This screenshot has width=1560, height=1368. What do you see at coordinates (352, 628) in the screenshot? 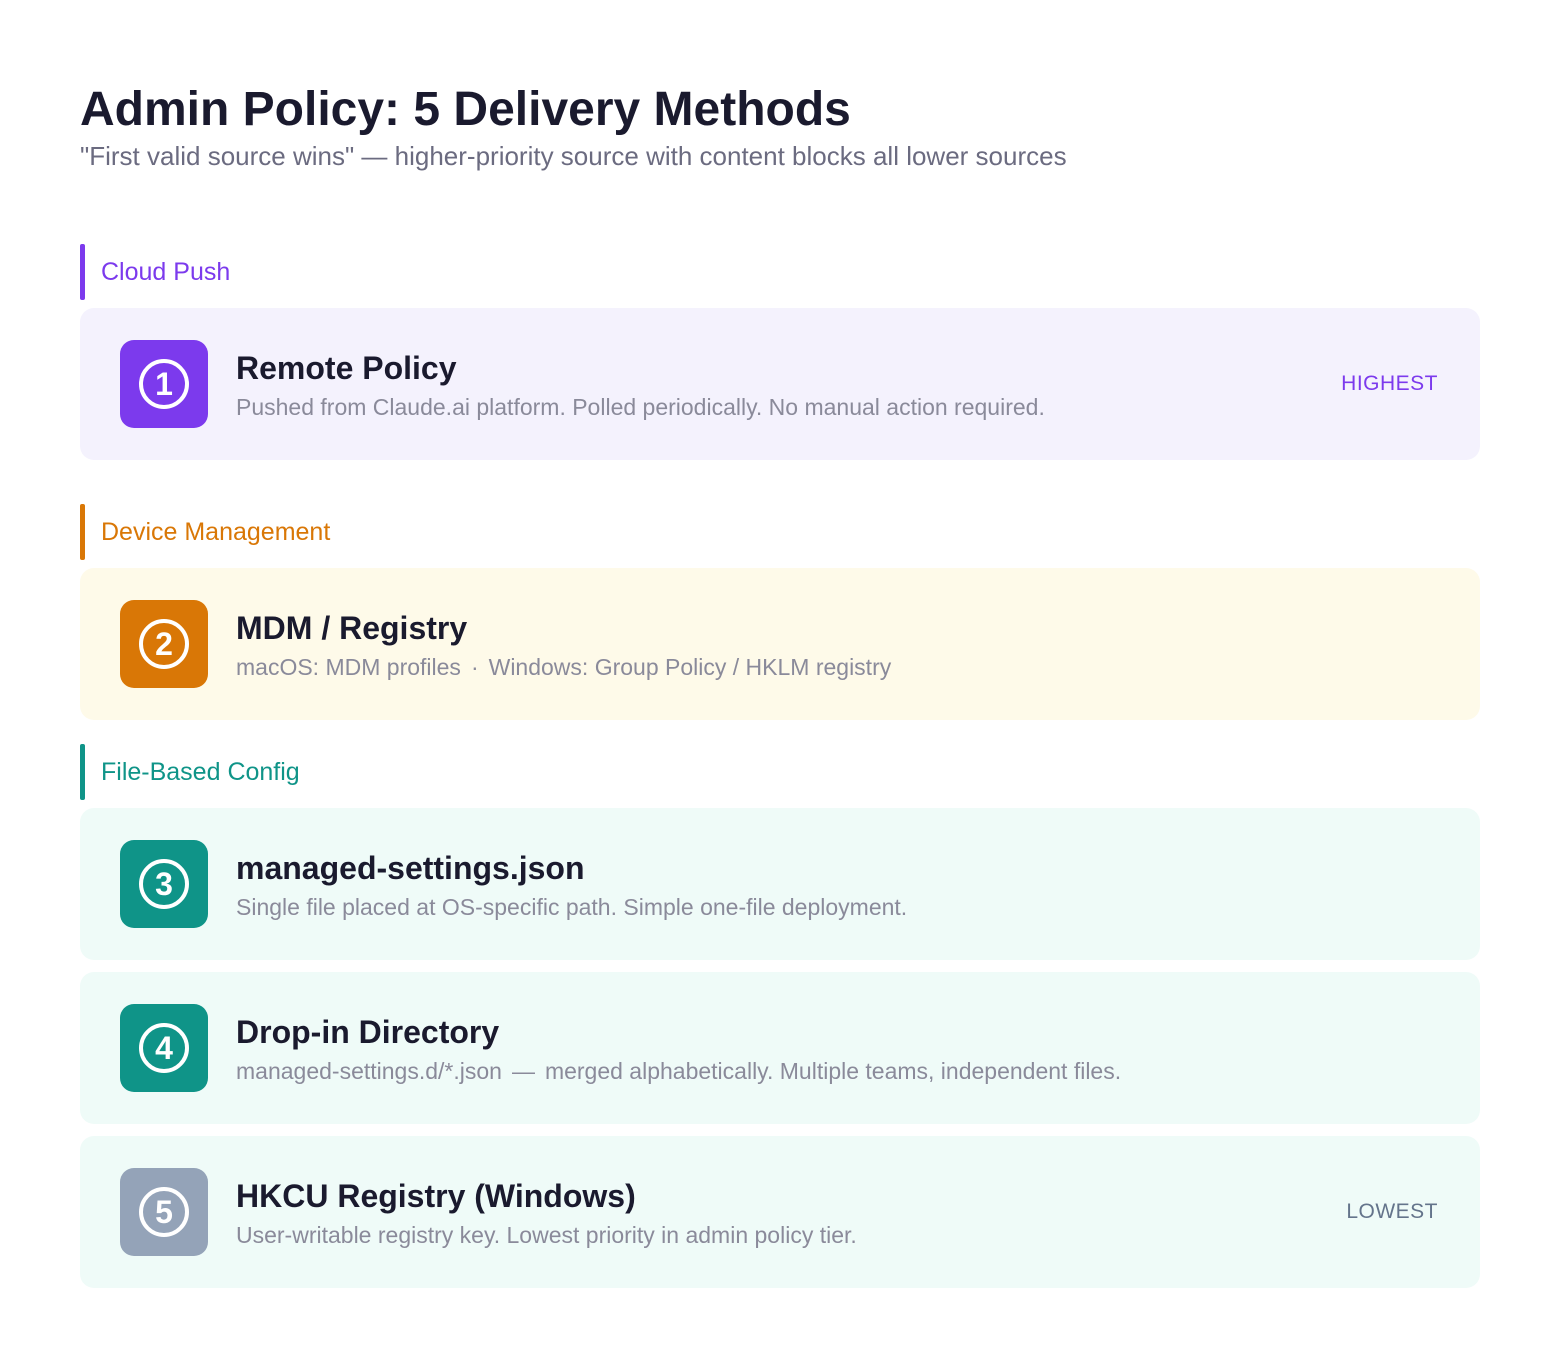
I see `card-title: MDM / Registry` at bounding box center [352, 628].